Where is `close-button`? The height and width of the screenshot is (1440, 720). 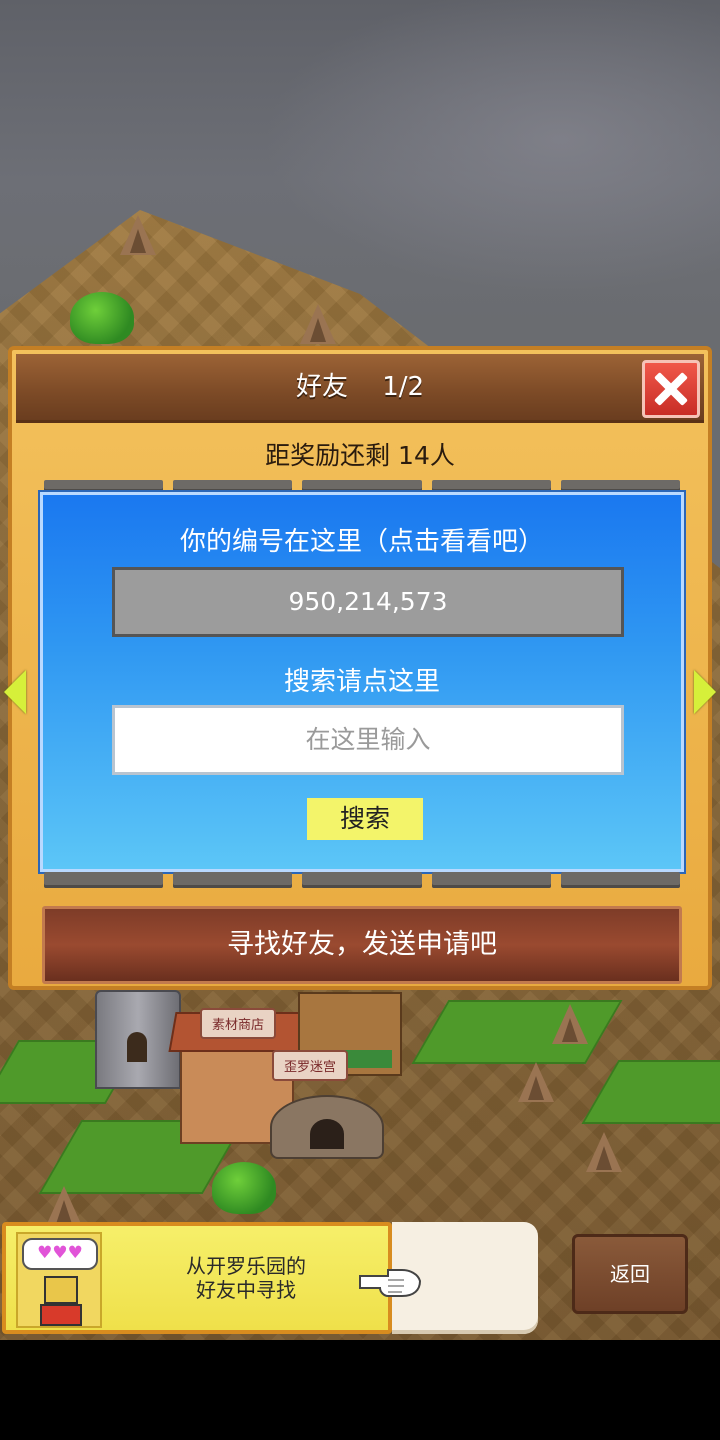 close-button is located at coordinates (671, 389).